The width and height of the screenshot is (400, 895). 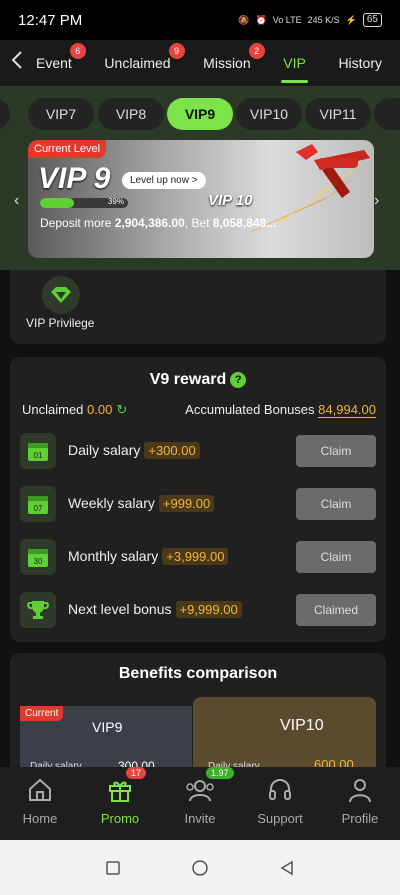 What do you see at coordinates (131, 114) in the screenshot?
I see `level-pill-vip8: VIP8` at bounding box center [131, 114].